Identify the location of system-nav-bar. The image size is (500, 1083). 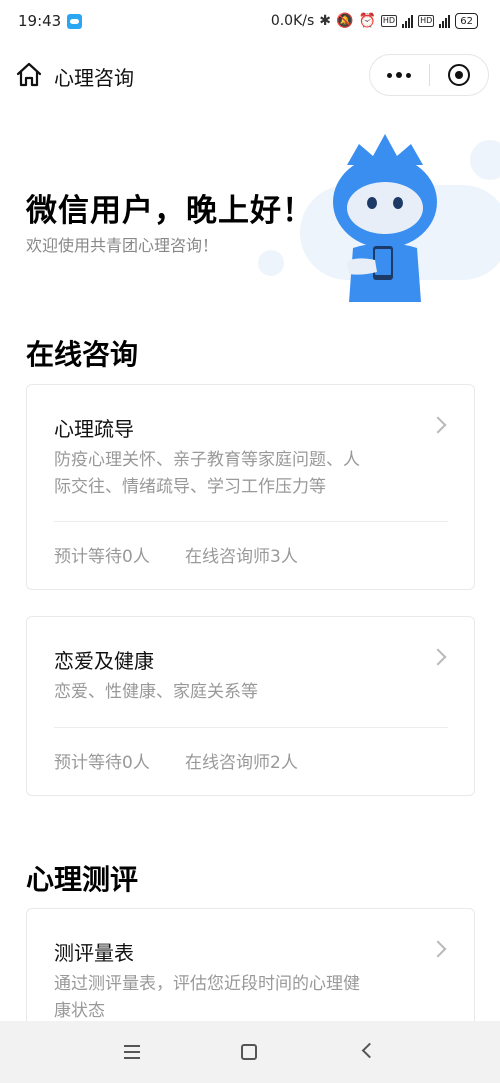
(250, 1052).